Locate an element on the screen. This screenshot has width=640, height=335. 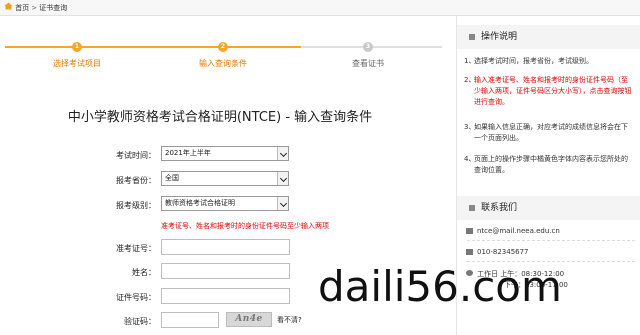
instructions-header: 操作说明 is located at coordinates (548, 37).